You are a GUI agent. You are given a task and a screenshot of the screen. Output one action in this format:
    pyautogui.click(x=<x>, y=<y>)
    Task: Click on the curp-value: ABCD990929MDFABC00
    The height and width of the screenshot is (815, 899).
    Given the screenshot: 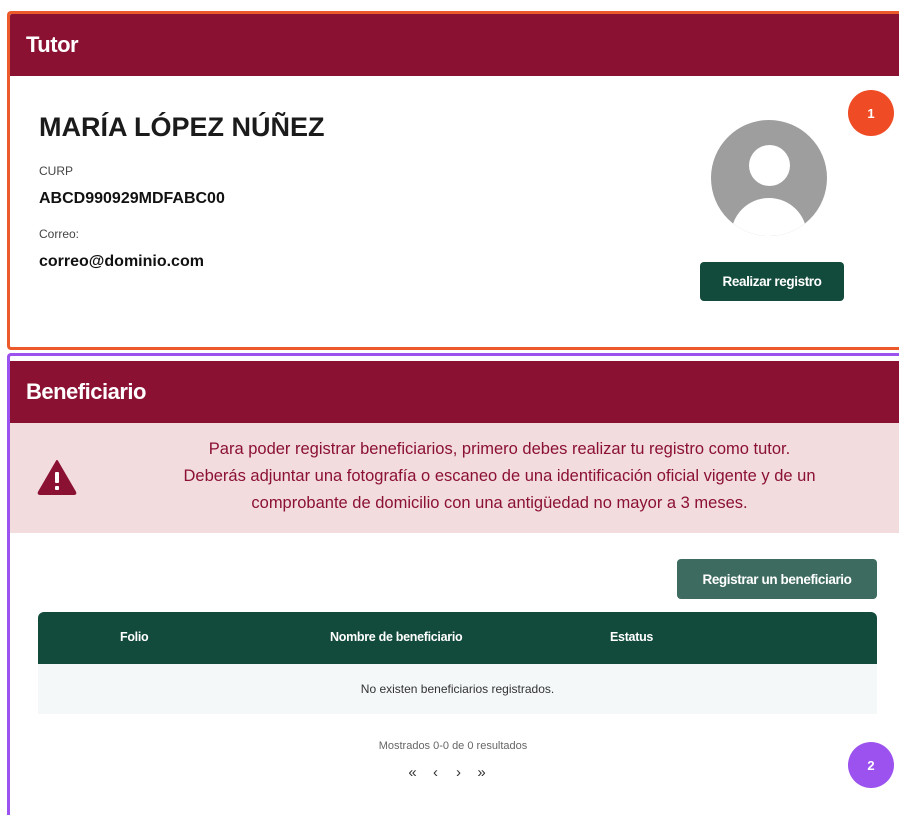 What is the action you would take?
    pyautogui.click(x=132, y=198)
    